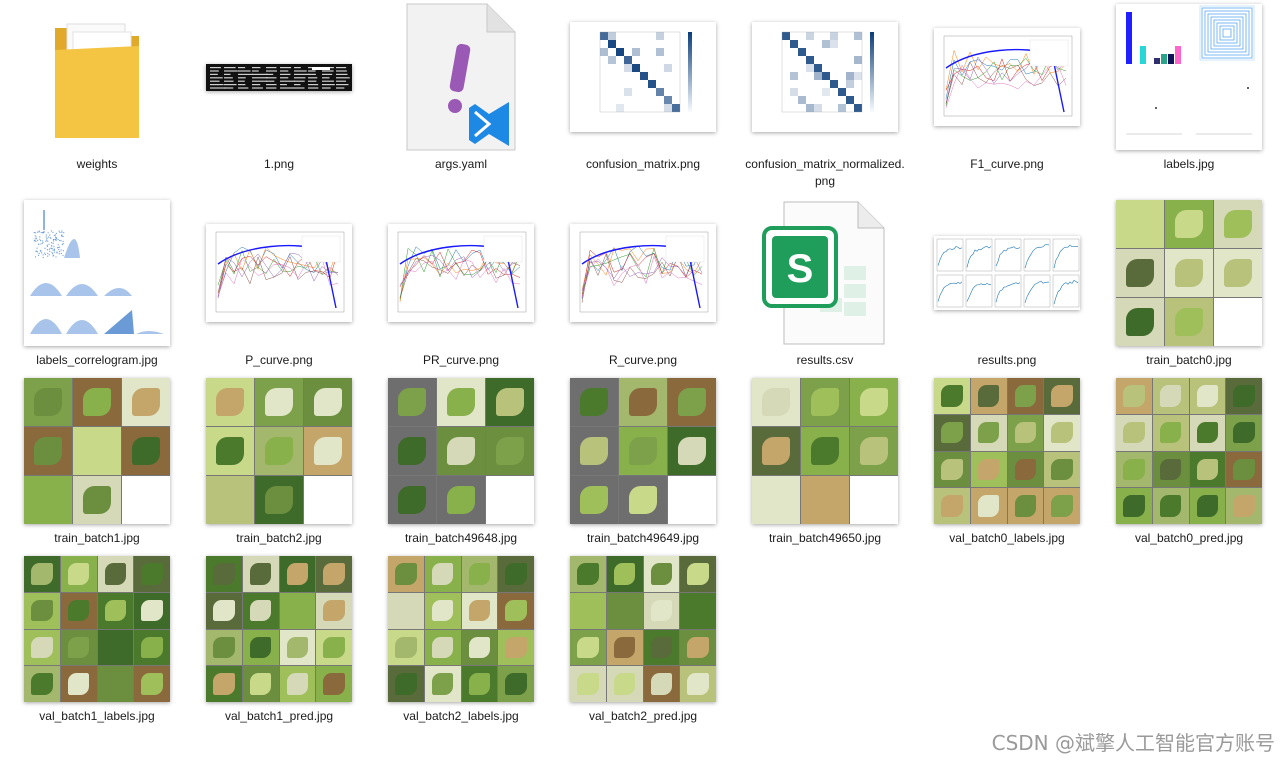 This screenshot has width=1281, height=764. Describe the element at coordinates (279, 538) in the screenshot. I see `file-name-label: train_batch2.jpg` at that location.